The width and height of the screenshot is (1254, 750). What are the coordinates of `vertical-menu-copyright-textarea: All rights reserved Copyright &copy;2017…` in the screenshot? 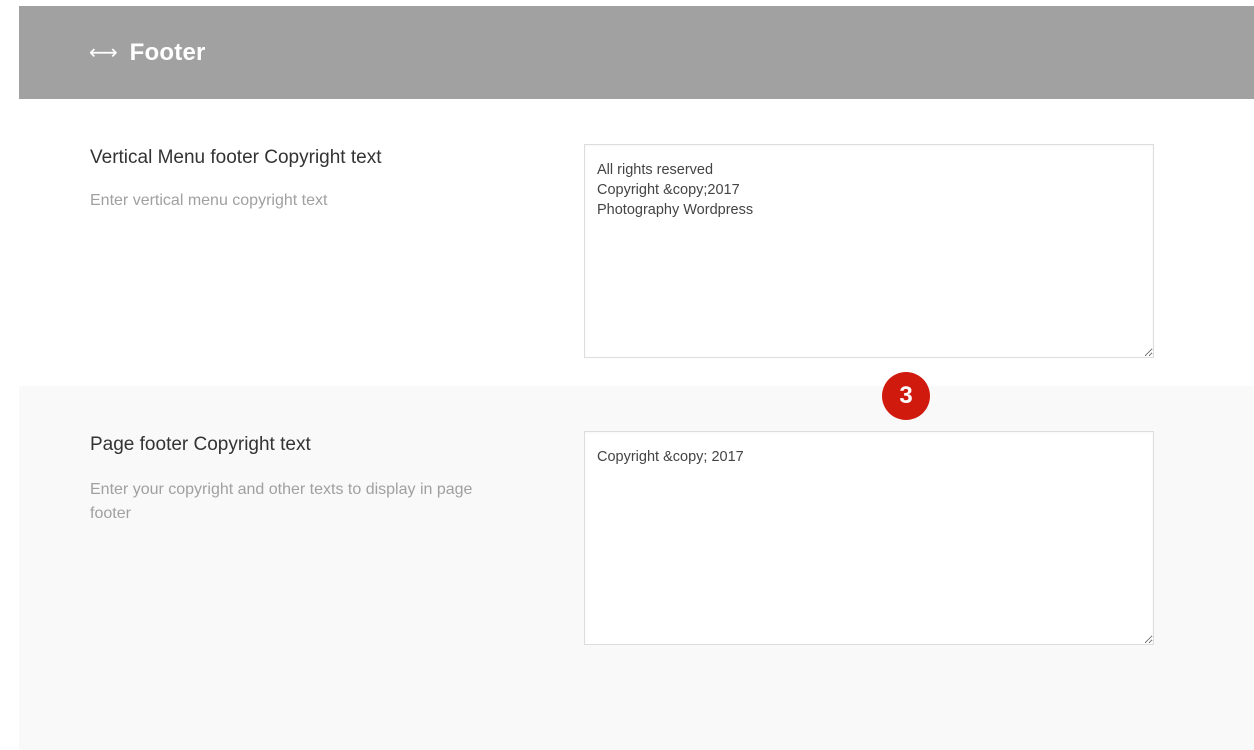 It's located at (869, 251).